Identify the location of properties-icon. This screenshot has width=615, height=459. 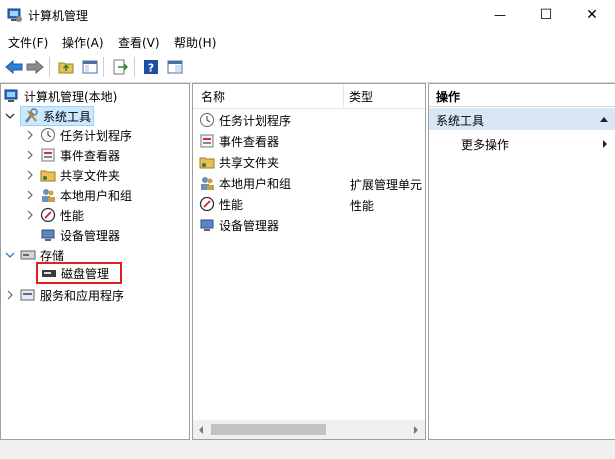
(175, 67).